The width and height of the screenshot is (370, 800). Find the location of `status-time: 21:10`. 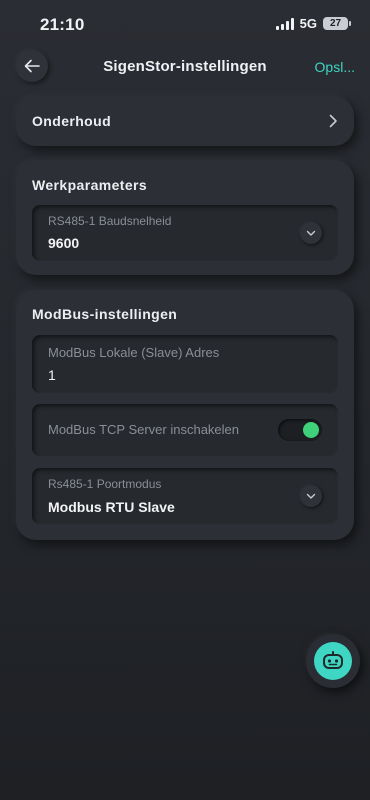

status-time: 21:10 is located at coordinates (62, 24).